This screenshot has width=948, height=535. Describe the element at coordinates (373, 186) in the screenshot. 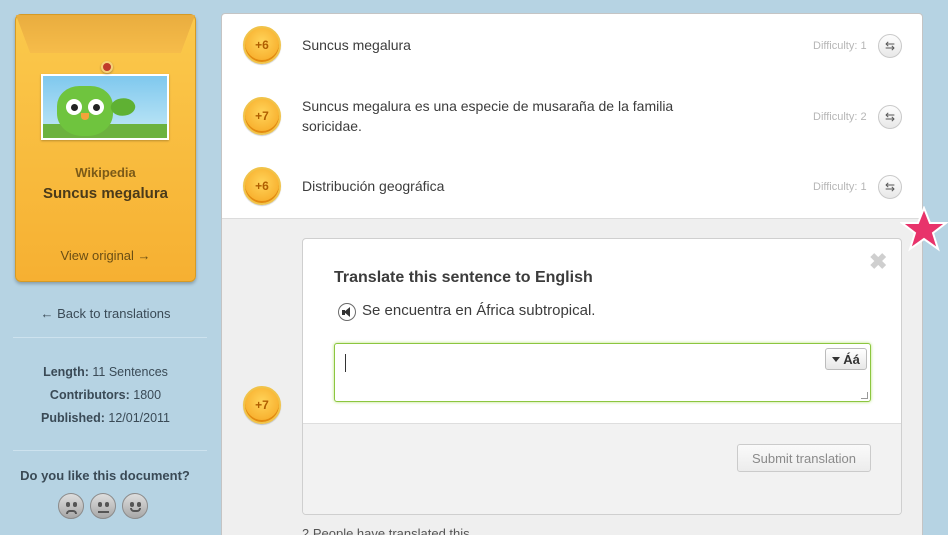

I see `sentence-text: Distribución geográfica` at that location.